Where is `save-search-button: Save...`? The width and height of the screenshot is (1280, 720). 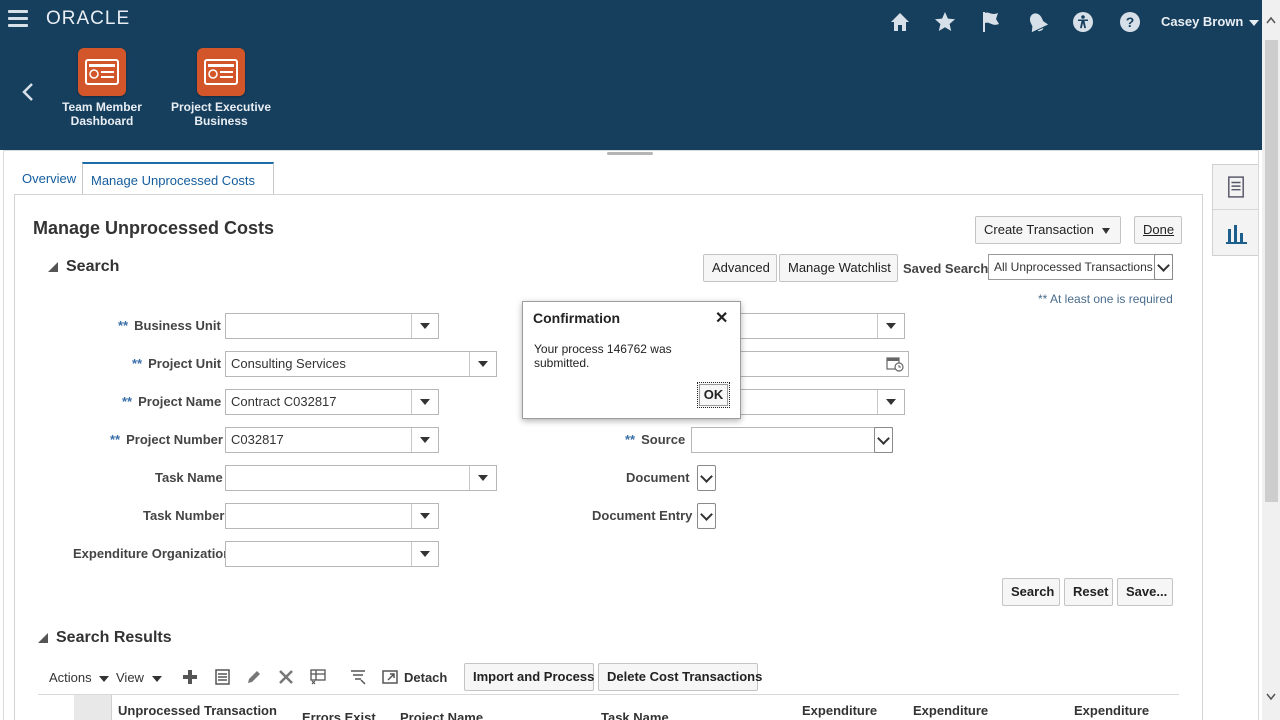
save-search-button: Save... is located at coordinates (1145, 592).